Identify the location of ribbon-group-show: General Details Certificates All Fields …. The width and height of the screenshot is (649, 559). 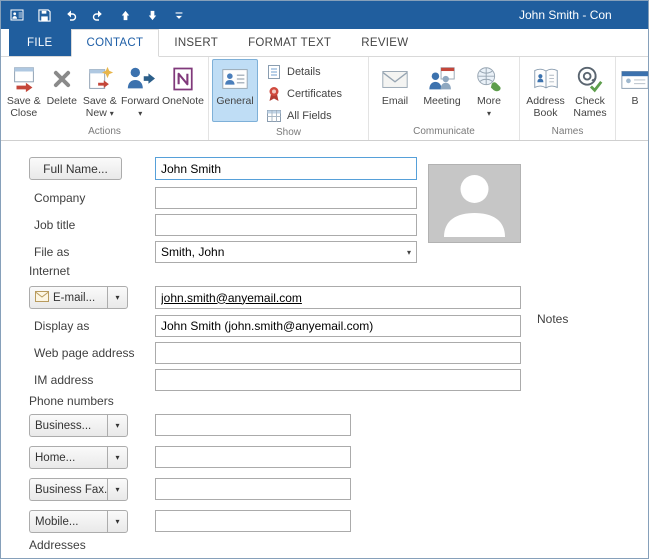
(289, 98).